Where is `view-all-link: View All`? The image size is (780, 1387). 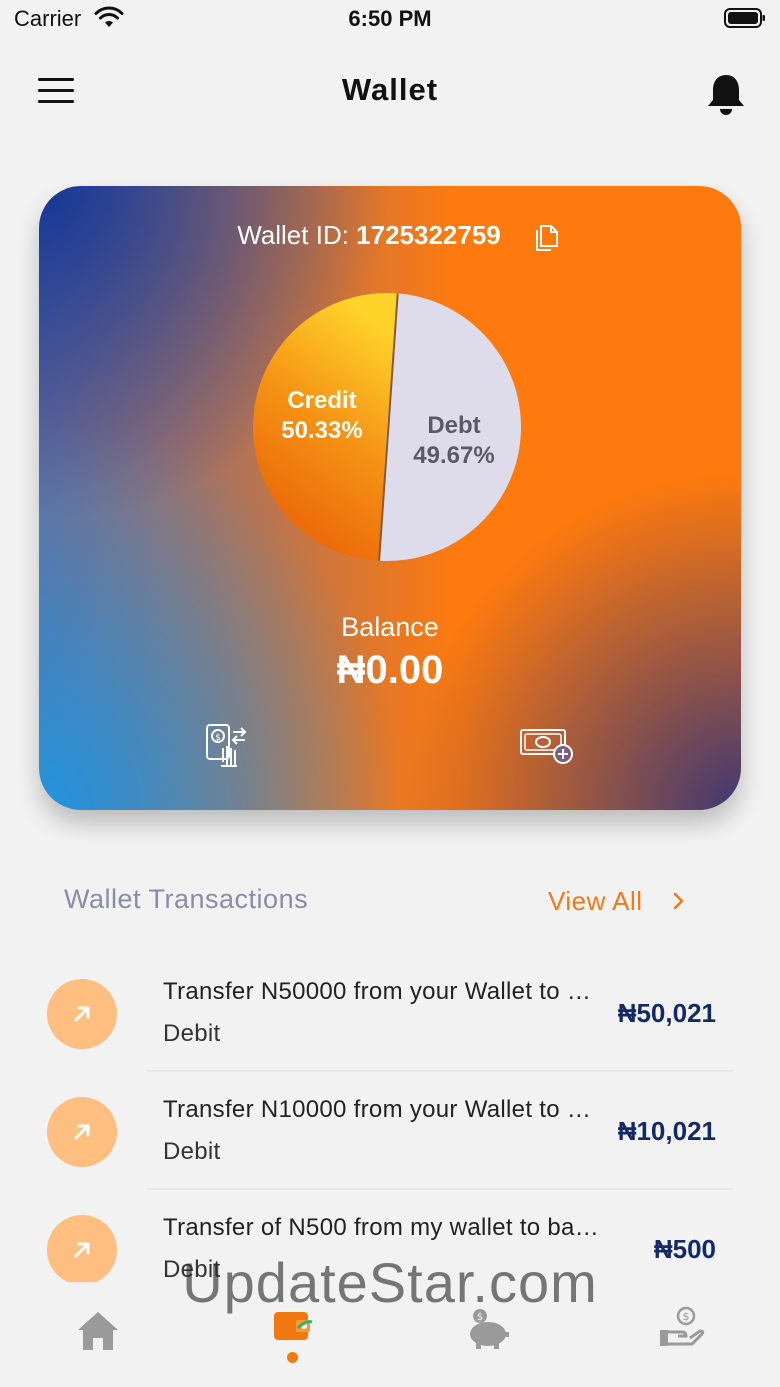
view-all-link: View All is located at coordinates (595, 901).